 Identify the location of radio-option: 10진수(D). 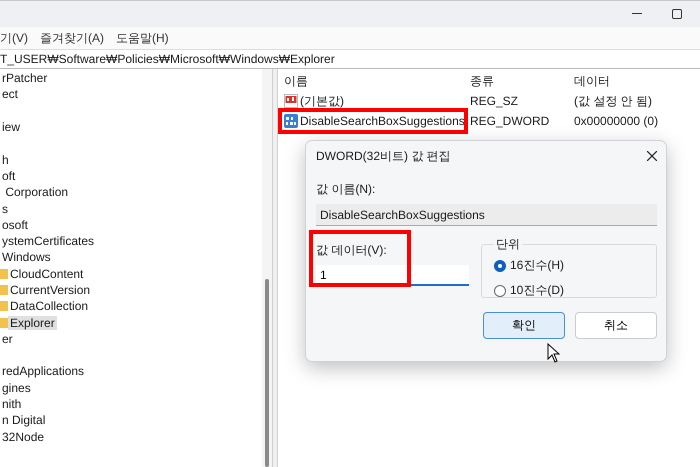
(569, 290).